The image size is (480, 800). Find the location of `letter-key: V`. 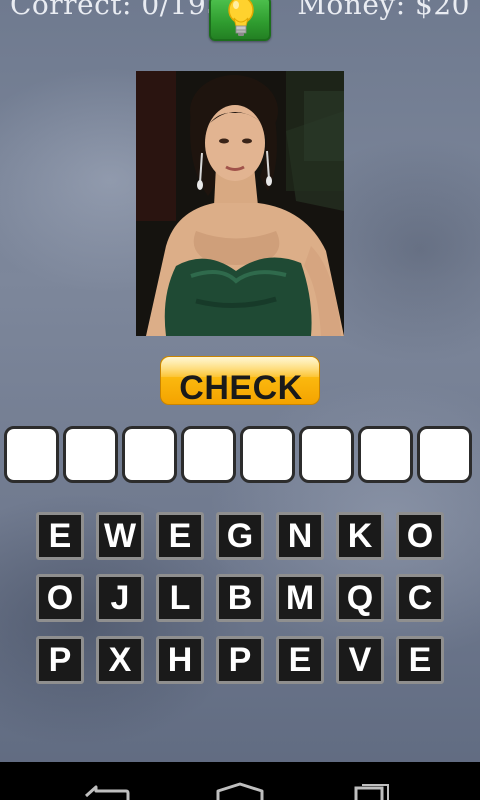

letter-key: V is located at coordinates (360, 660).